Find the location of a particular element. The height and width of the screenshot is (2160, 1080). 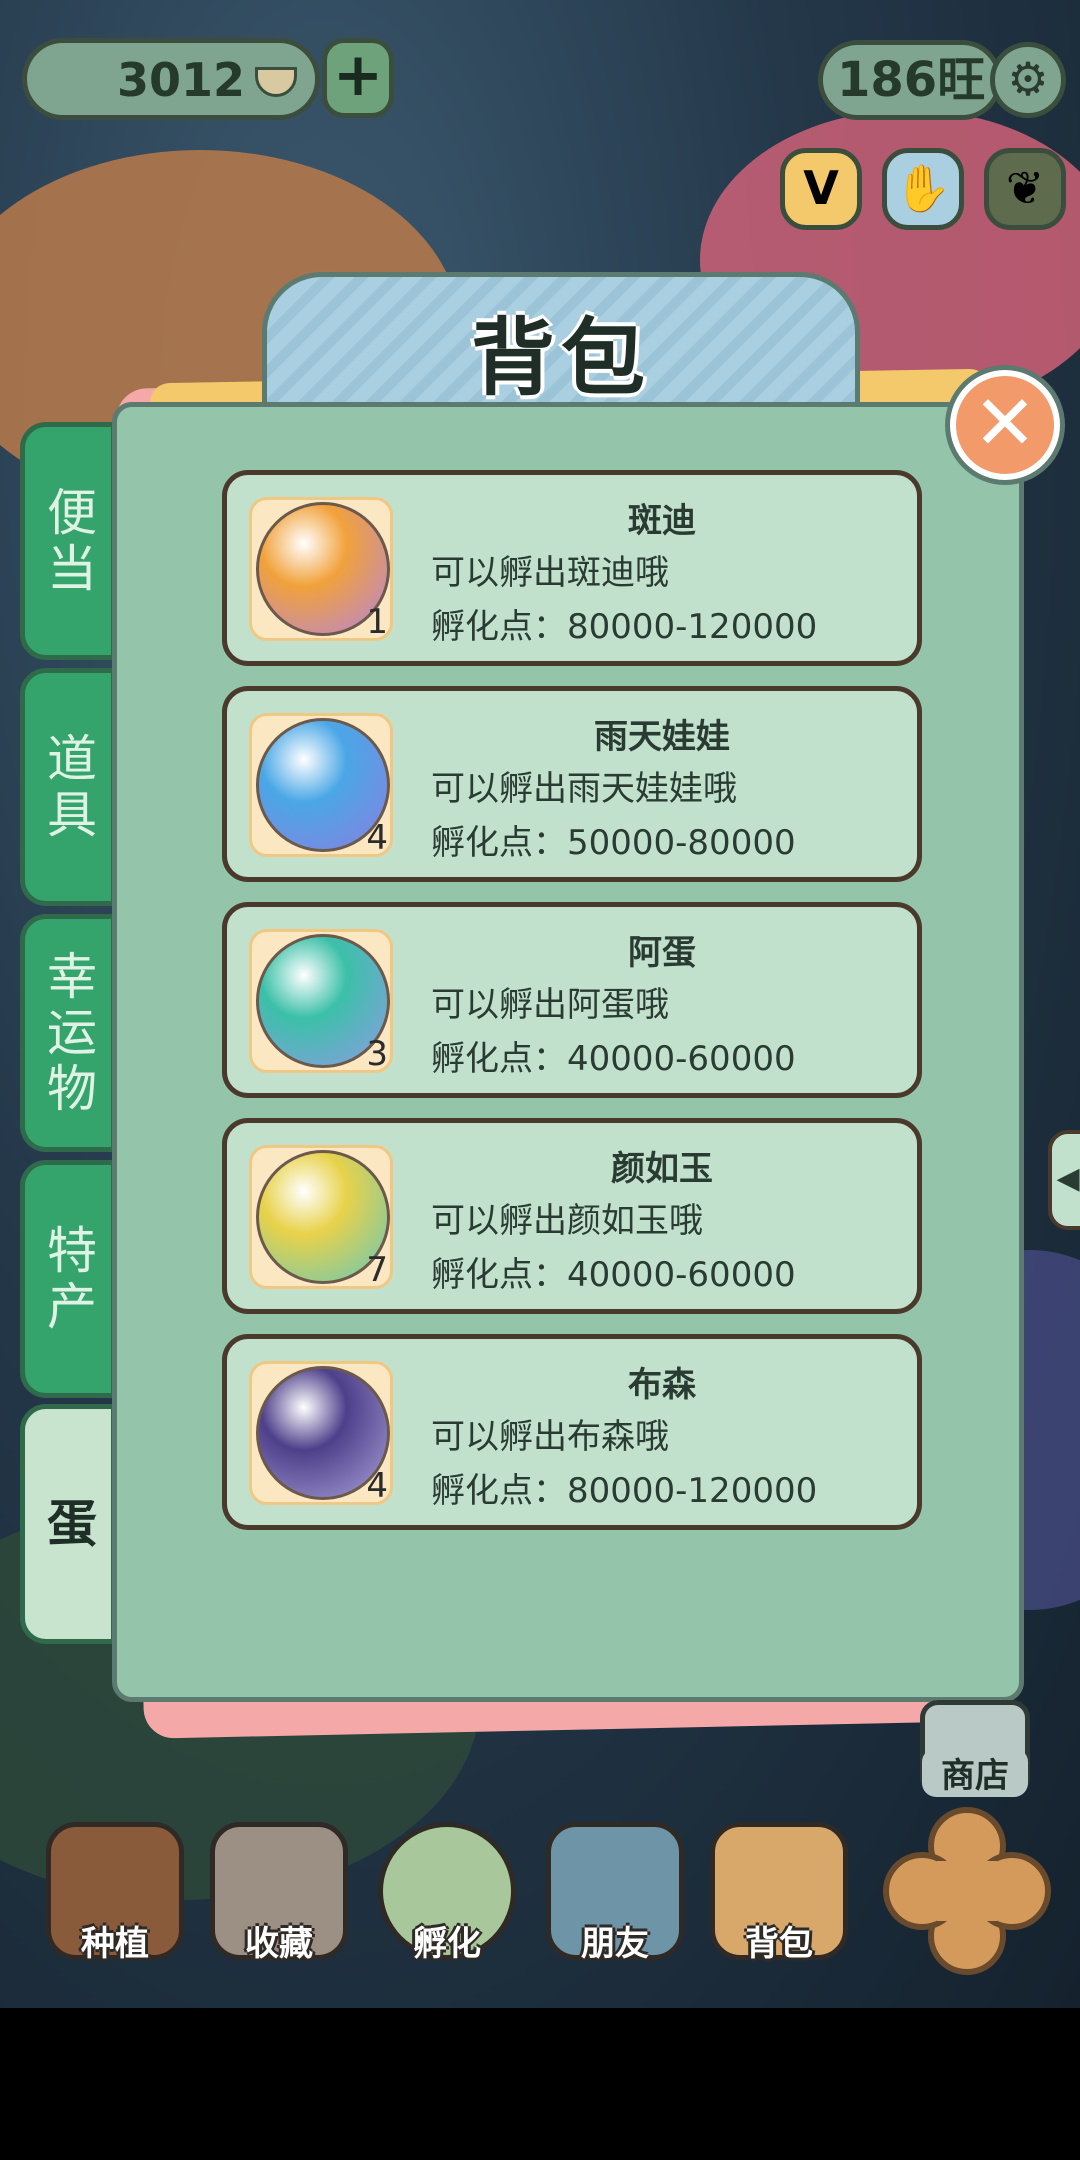

egg-name: 阿蛋 is located at coordinates (662, 953).